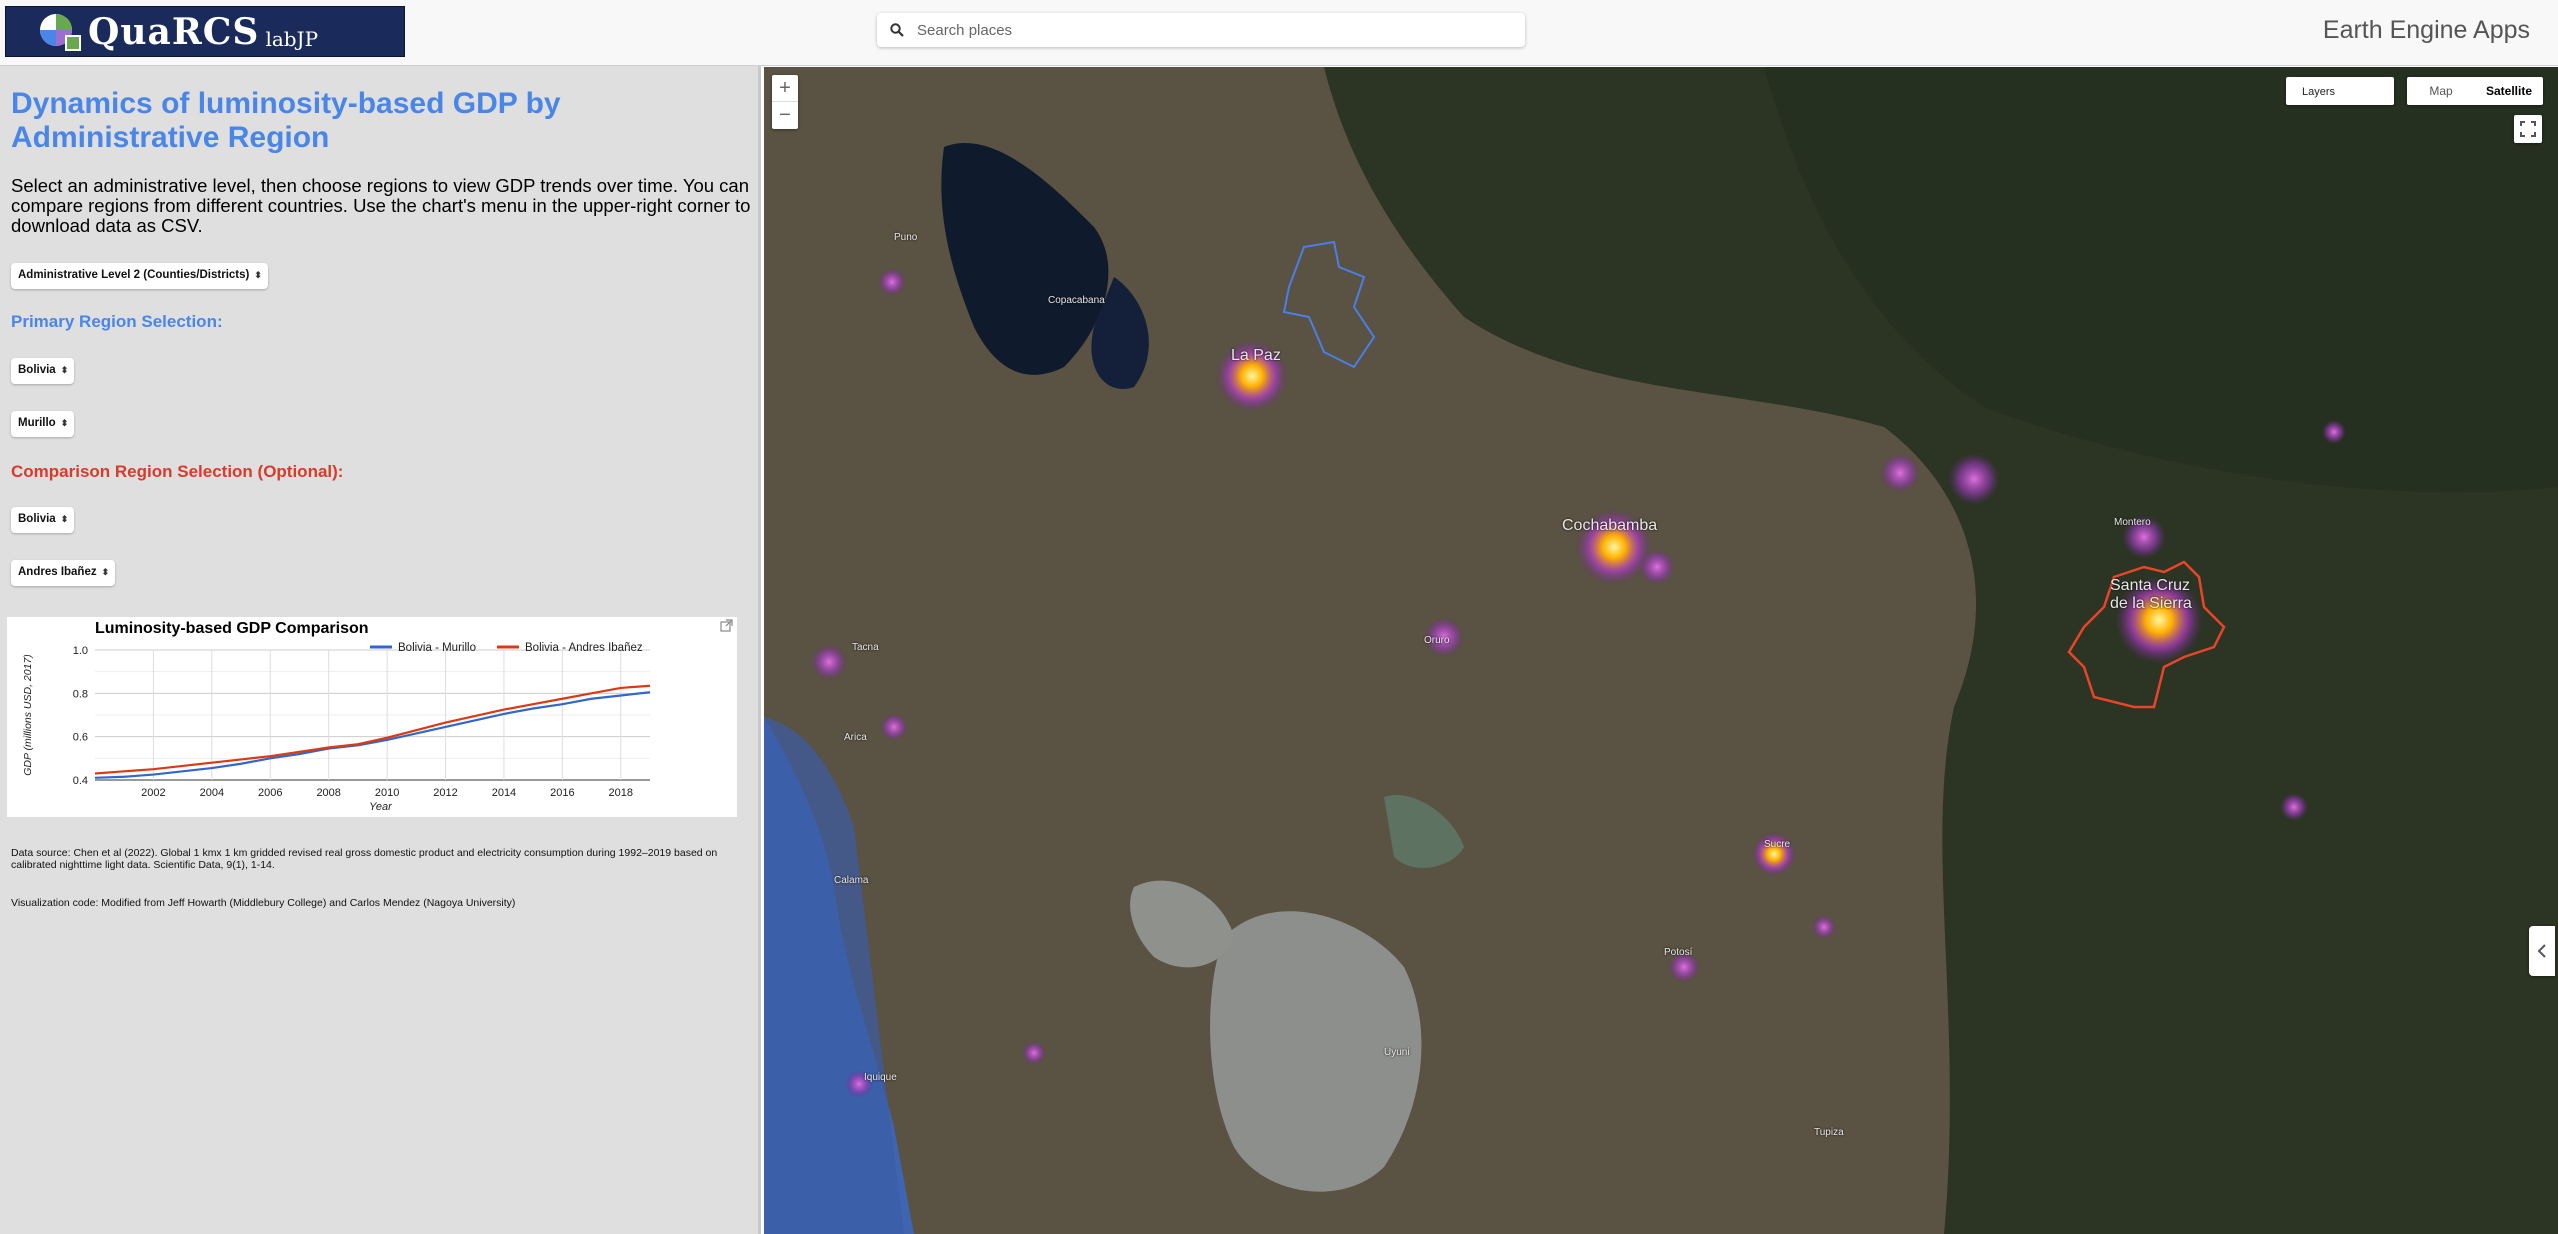 Image resolution: width=2558 pixels, height=1234 pixels. I want to click on y-tick-label: 0.4, so click(80, 781).